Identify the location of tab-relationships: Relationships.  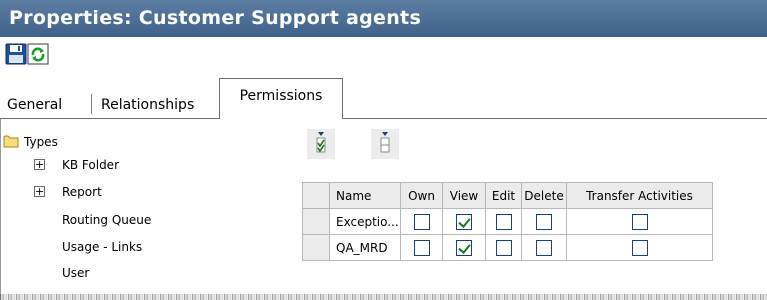
(147, 105).